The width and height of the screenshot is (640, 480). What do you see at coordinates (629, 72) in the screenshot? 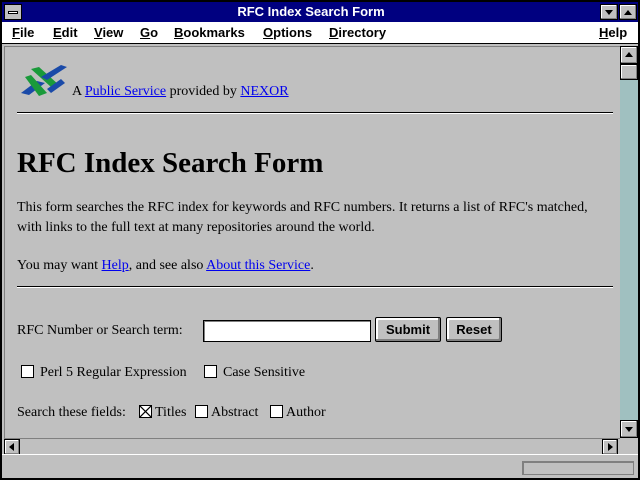
I see `vertical-scroll-thumb` at bounding box center [629, 72].